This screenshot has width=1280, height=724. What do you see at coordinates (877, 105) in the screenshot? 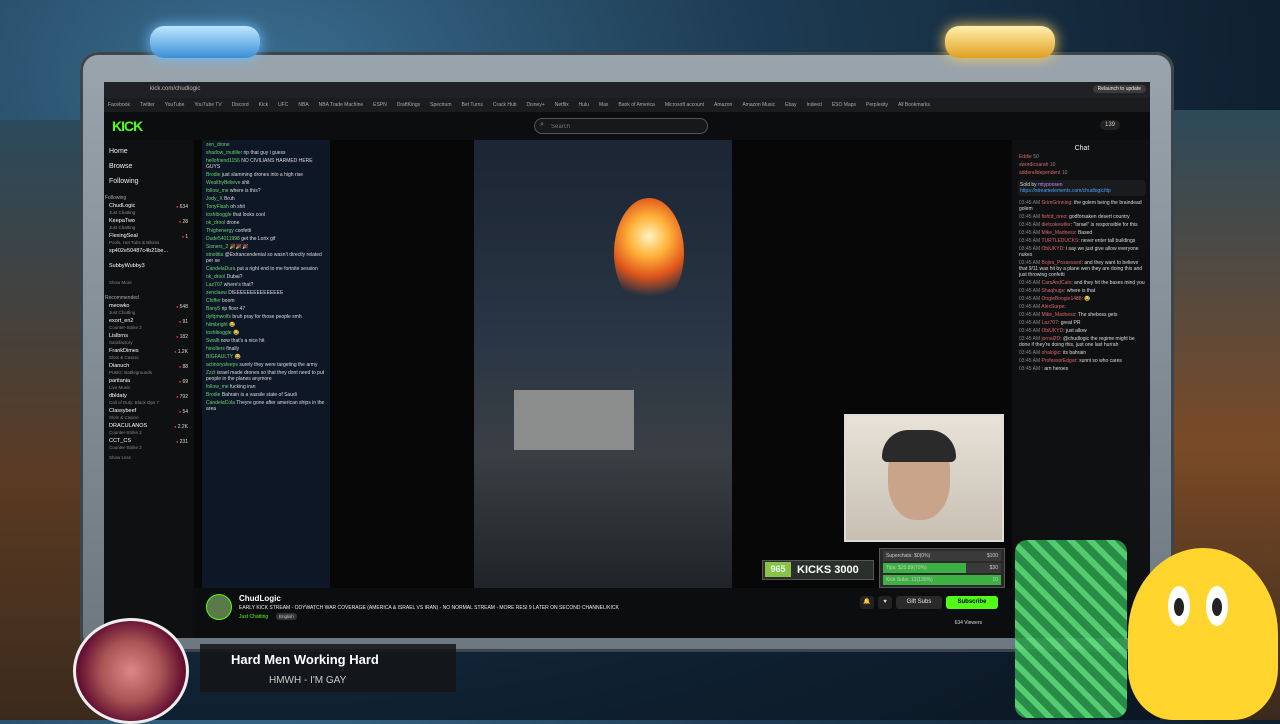
I see `bookmark-item: Perplexity` at bounding box center [877, 105].